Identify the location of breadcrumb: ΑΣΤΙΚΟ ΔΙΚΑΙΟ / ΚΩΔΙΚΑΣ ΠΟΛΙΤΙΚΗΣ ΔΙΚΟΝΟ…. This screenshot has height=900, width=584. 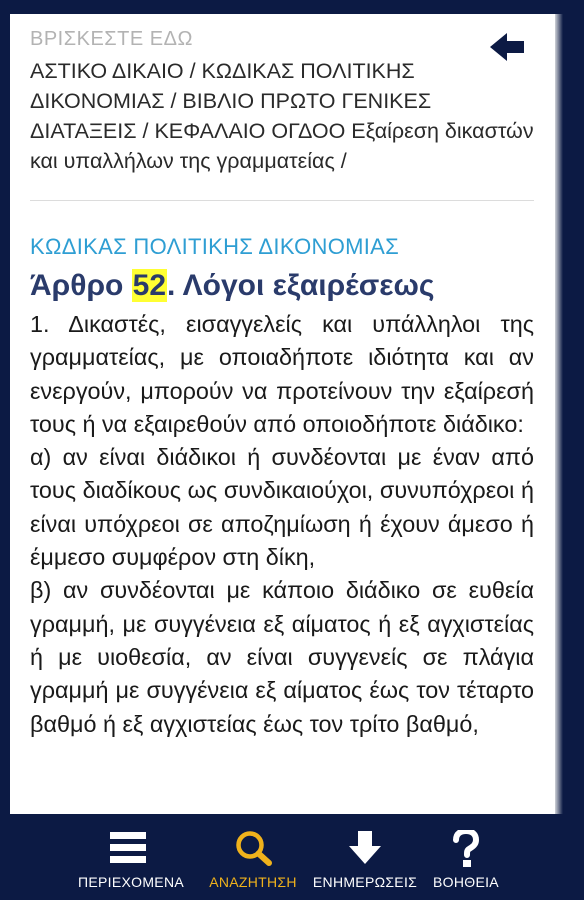
(282, 116).